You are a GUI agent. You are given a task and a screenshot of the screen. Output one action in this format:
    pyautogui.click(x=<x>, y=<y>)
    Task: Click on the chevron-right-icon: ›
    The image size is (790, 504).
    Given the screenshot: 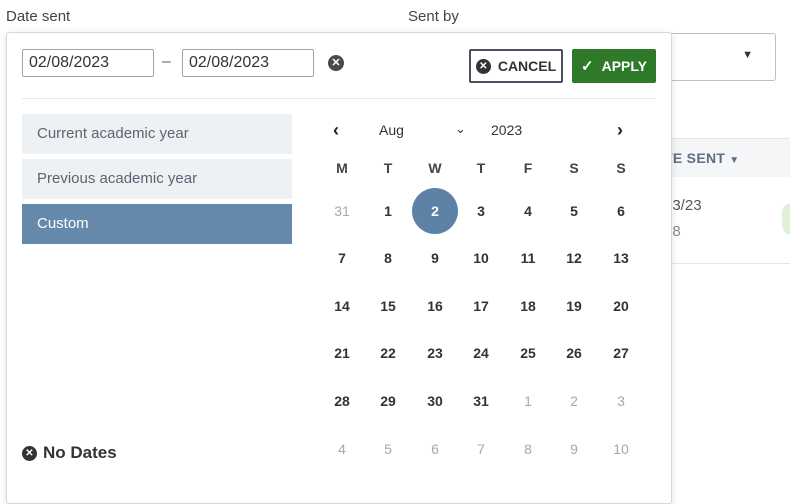 What is the action you would take?
    pyautogui.click(x=620, y=130)
    